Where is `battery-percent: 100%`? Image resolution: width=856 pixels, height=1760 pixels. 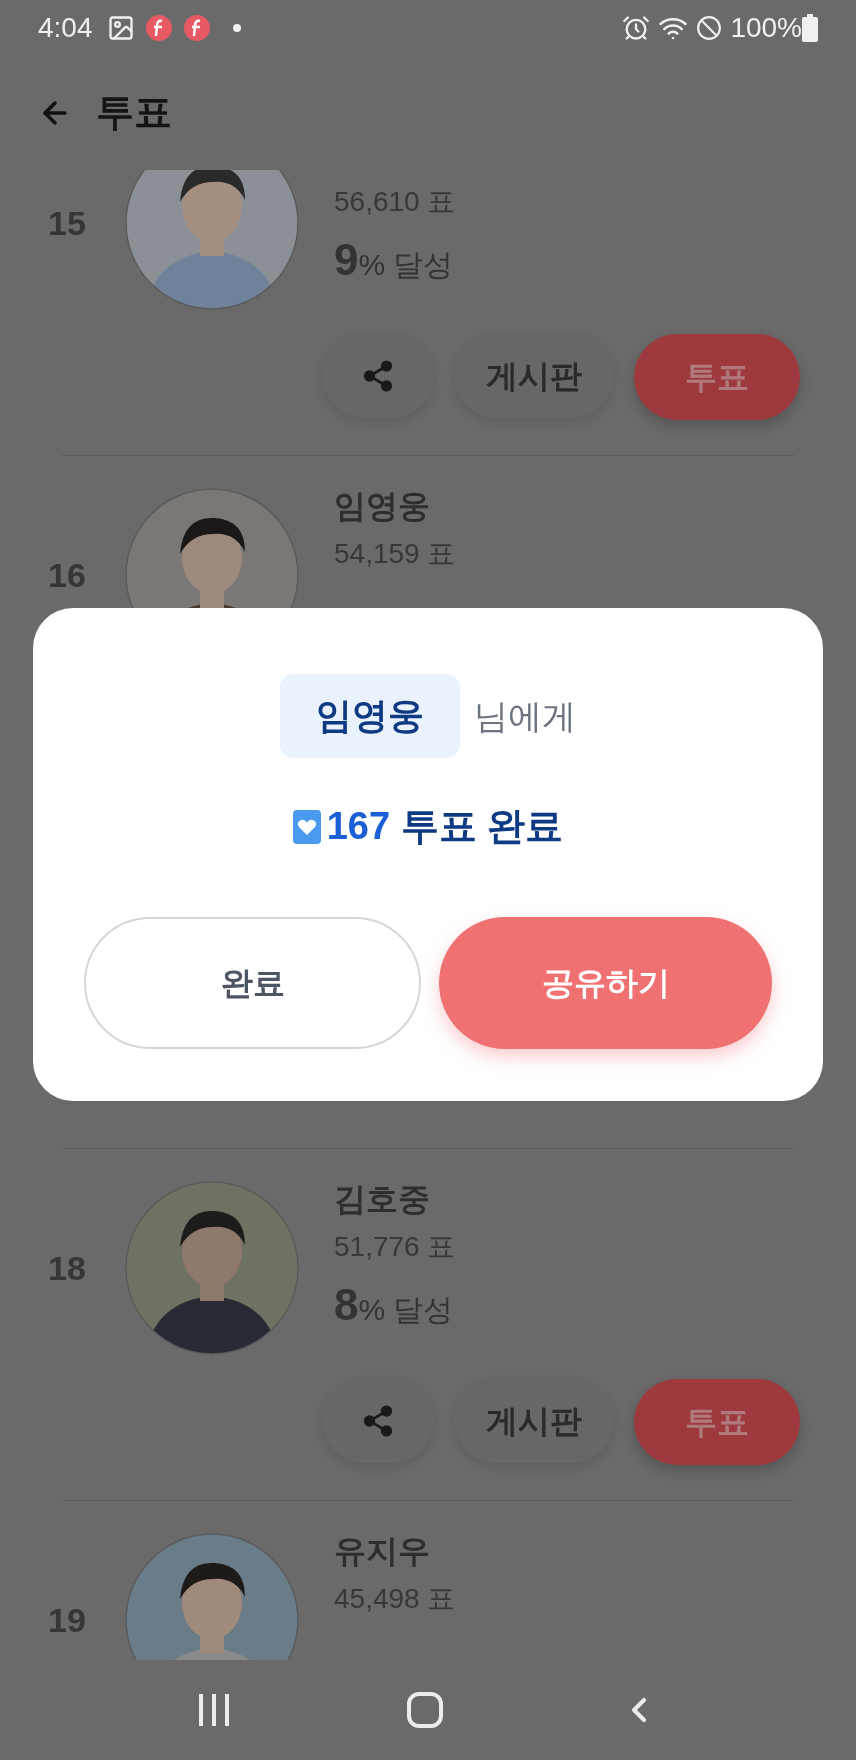 battery-percent: 100% is located at coordinates (766, 27).